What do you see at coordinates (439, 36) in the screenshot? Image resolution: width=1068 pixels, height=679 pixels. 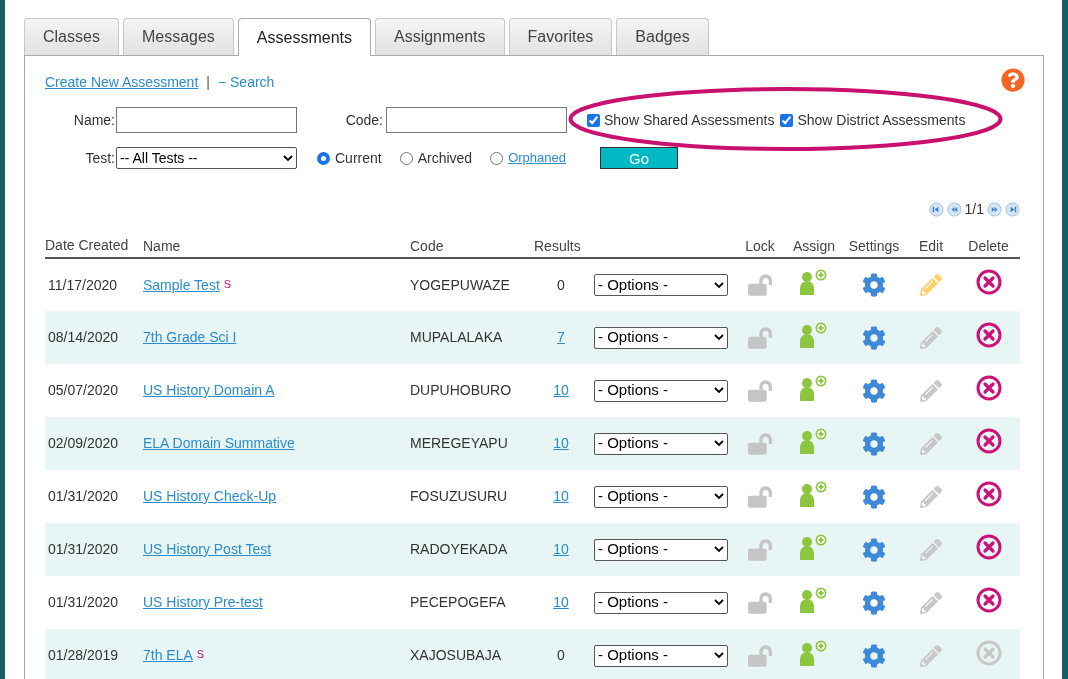 I see `tab: Assignments` at bounding box center [439, 36].